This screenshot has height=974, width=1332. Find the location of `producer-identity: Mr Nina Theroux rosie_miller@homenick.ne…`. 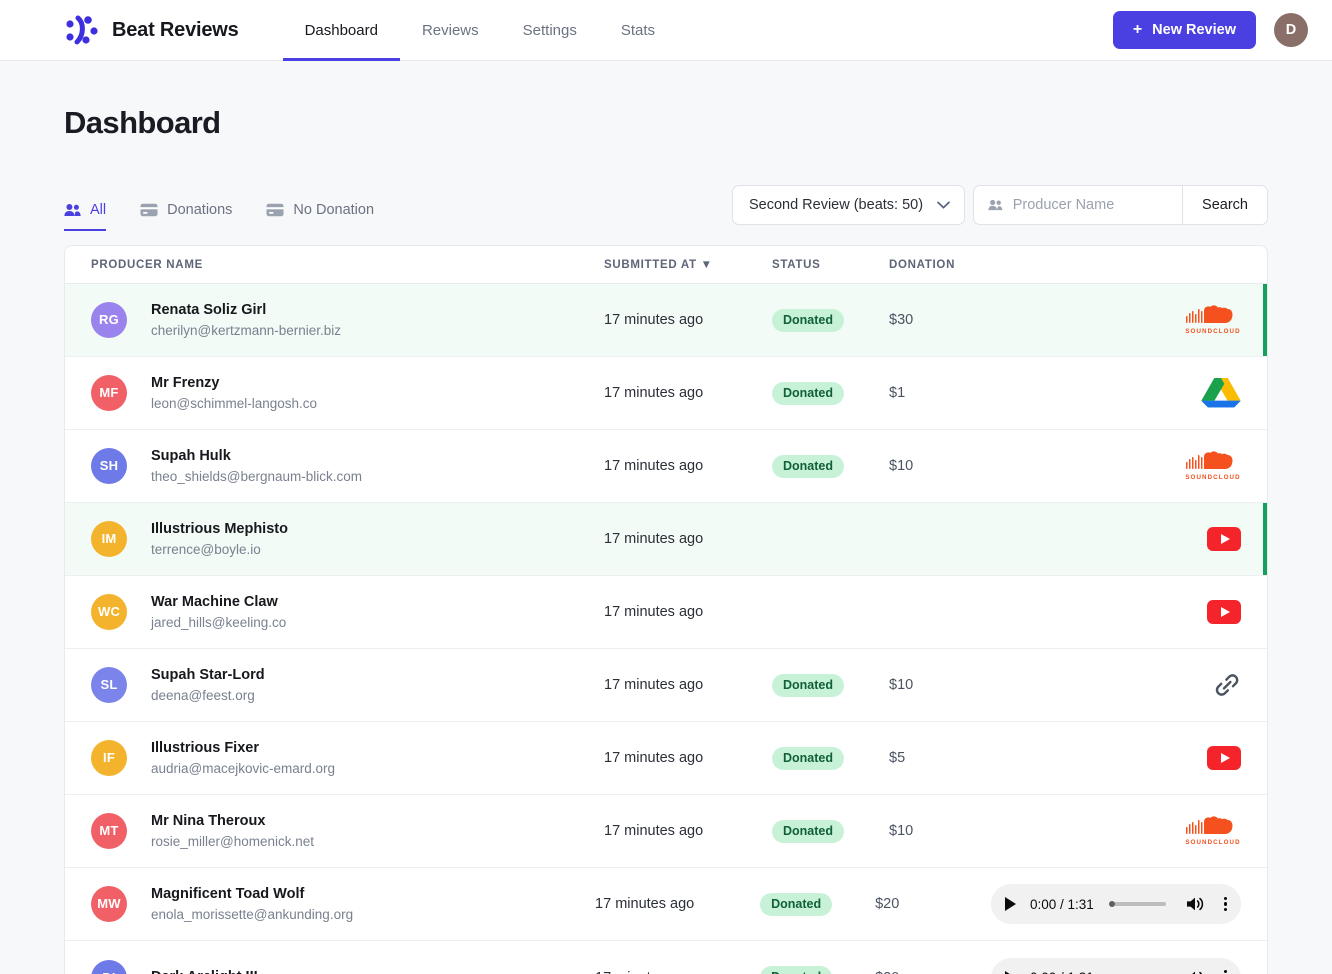

producer-identity: Mr Nina Theroux rosie_miller@homenick.ne… is located at coordinates (232, 831).